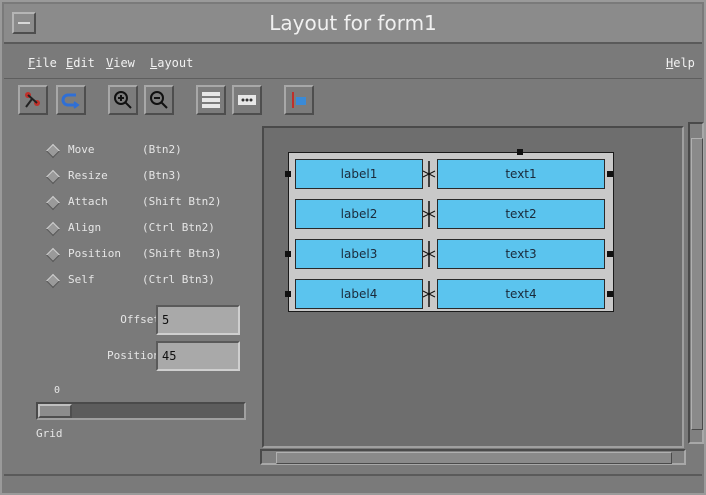  Describe the element at coordinates (171, 63) in the screenshot. I see `menu-layout: Layout` at that location.